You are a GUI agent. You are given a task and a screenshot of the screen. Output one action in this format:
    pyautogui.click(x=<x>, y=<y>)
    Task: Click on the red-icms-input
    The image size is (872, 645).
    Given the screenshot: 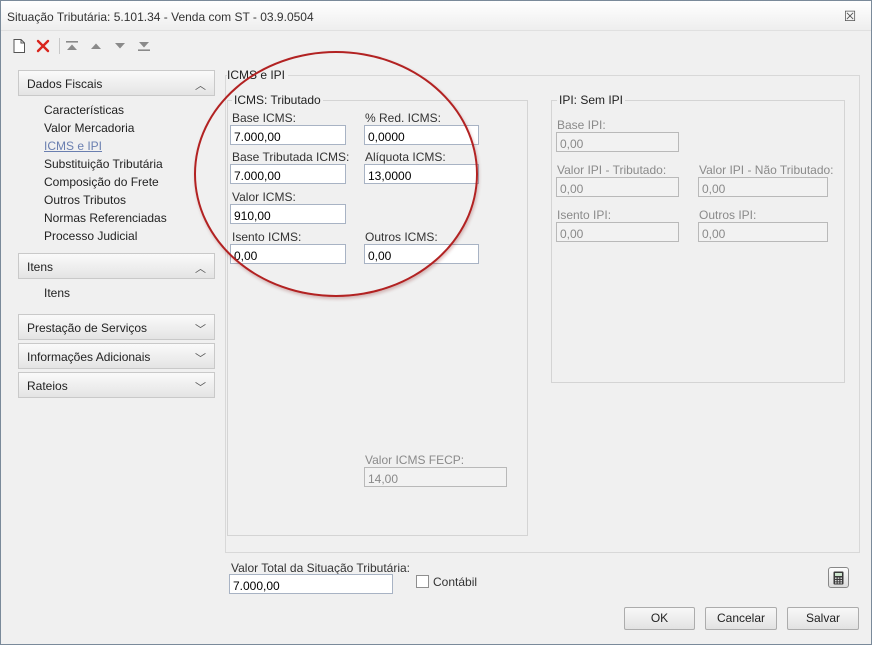 What is the action you would take?
    pyautogui.click(x=421, y=135)
    